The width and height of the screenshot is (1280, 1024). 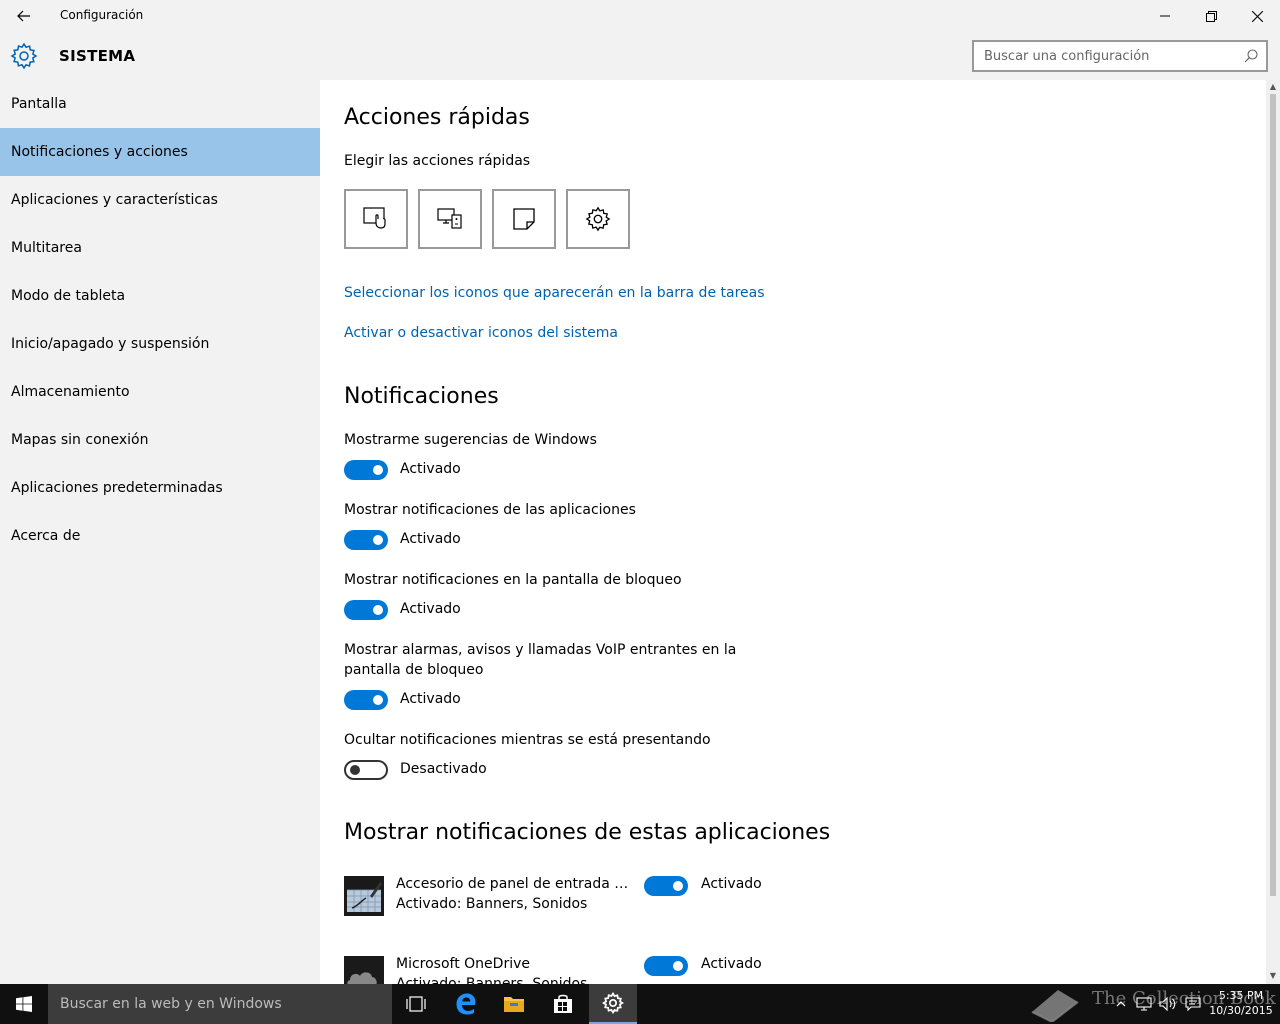 I want to click on onedrive-icon, so click(x=364, y=970).